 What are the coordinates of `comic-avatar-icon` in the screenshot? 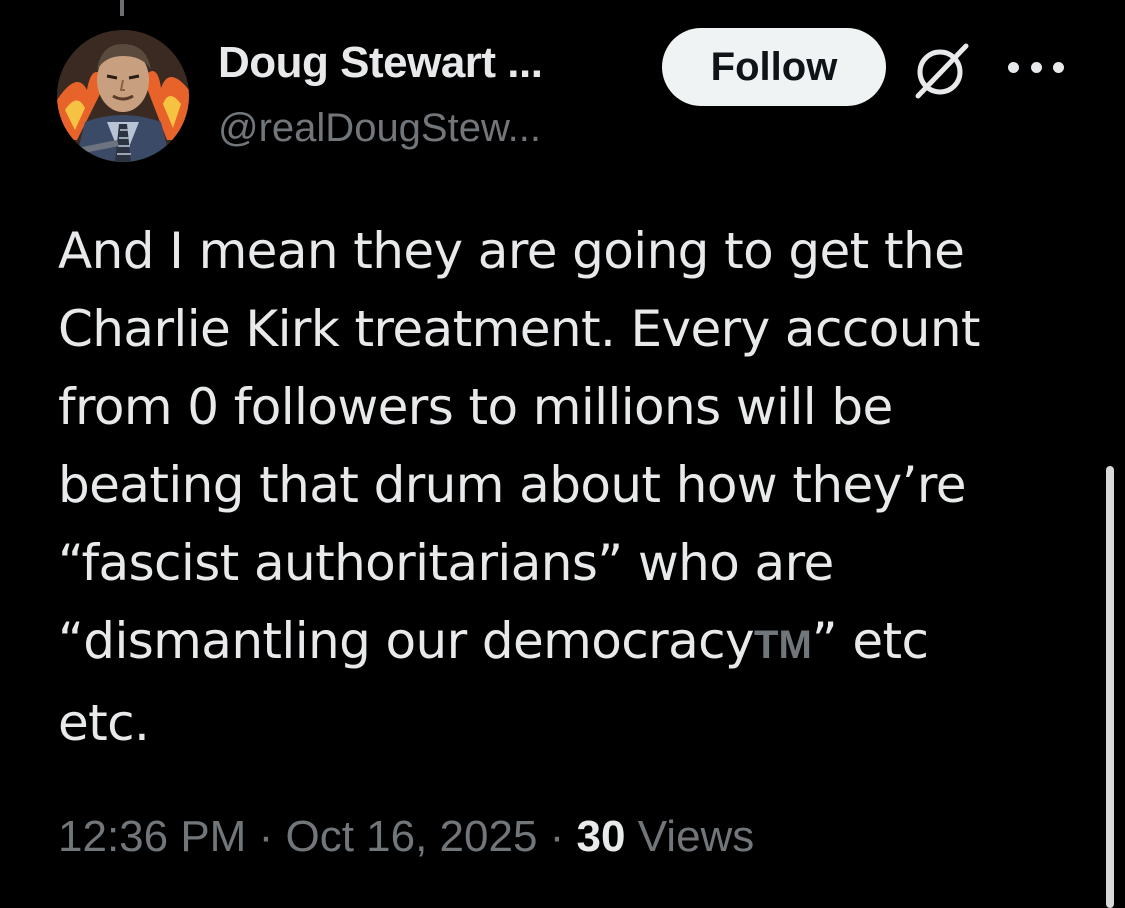 It's located at (123, 96).